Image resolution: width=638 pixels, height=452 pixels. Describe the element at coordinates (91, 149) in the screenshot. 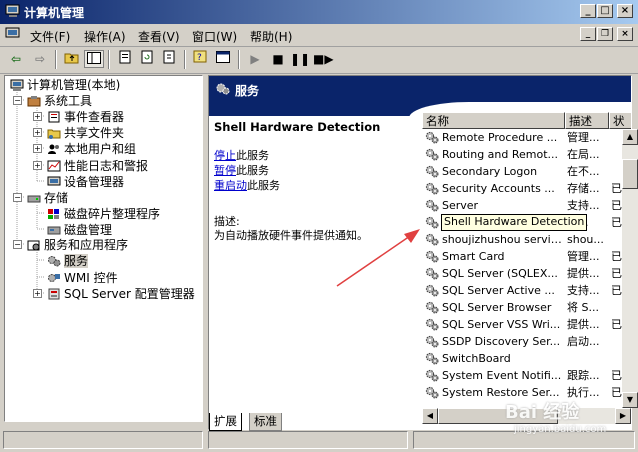

I see `tree-item-local-users: 本地用户和组` at that location.